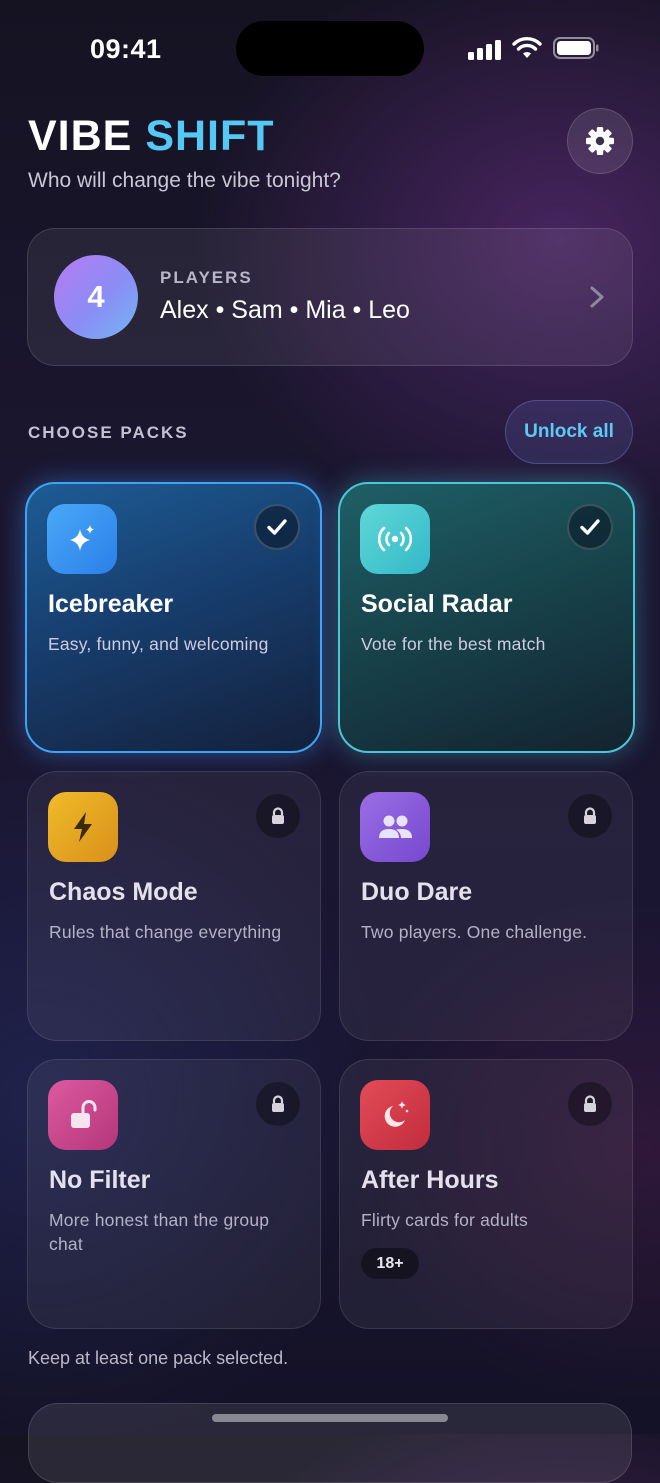  Describe the element at coordinates (430, 1180) in the screenshot. I see `pack-title: After Hours` at that location.